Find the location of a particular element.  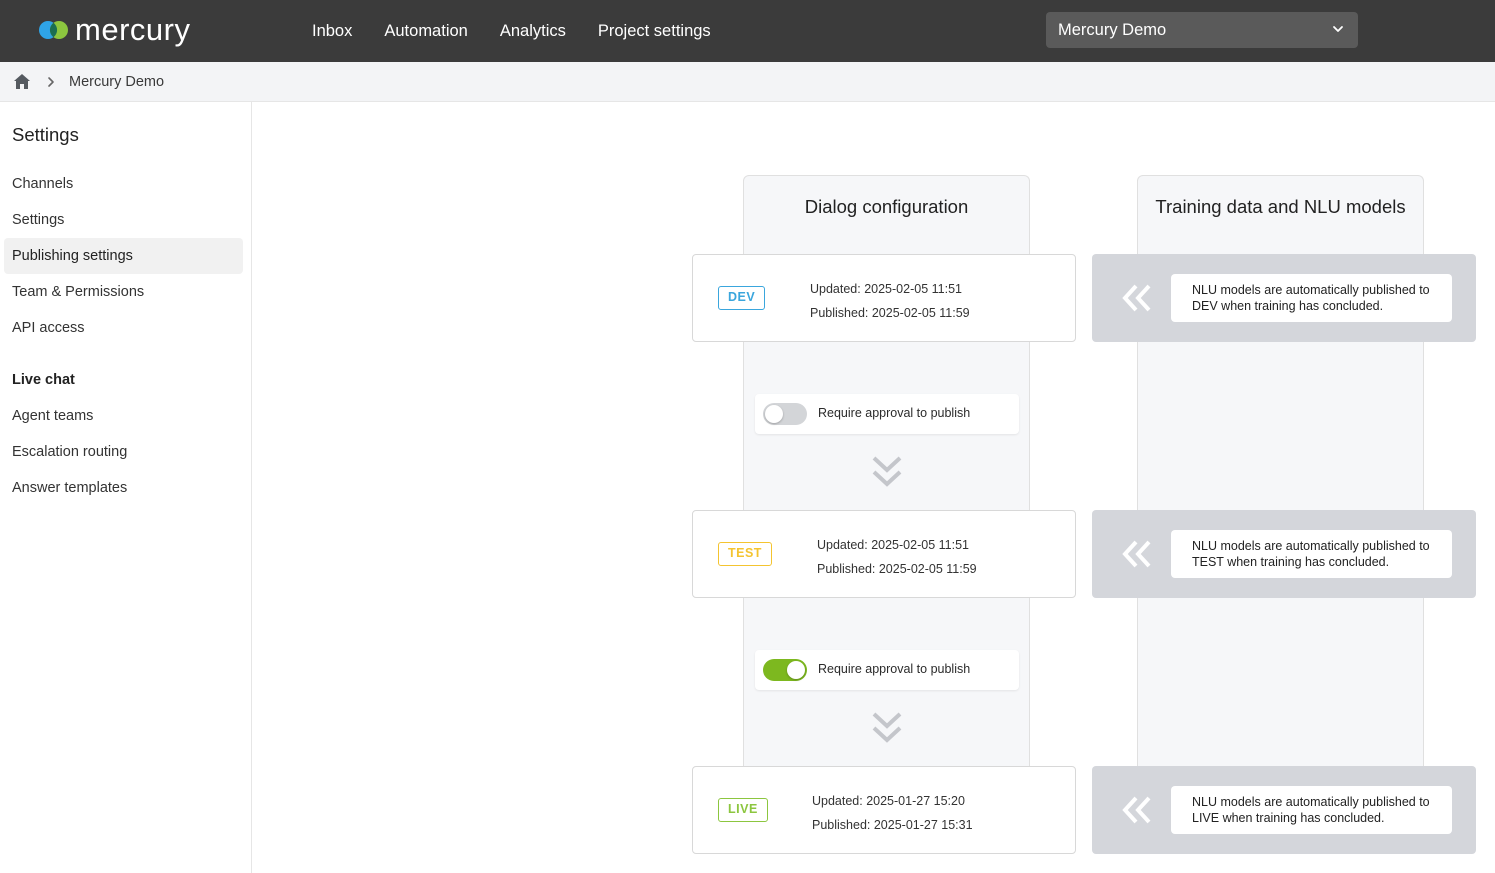

sidebar-item-team-permissions: Team & Permissions is located at coordinates (123, 292).